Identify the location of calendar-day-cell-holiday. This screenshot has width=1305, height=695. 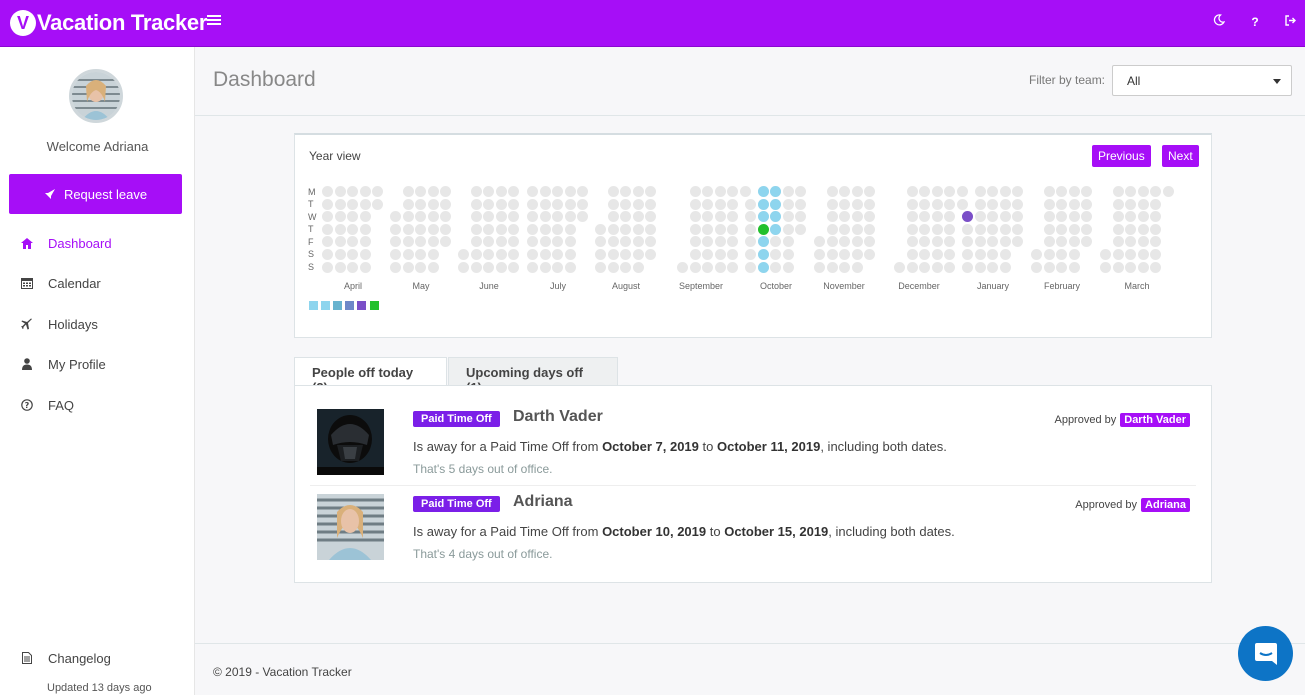
(967, 217).